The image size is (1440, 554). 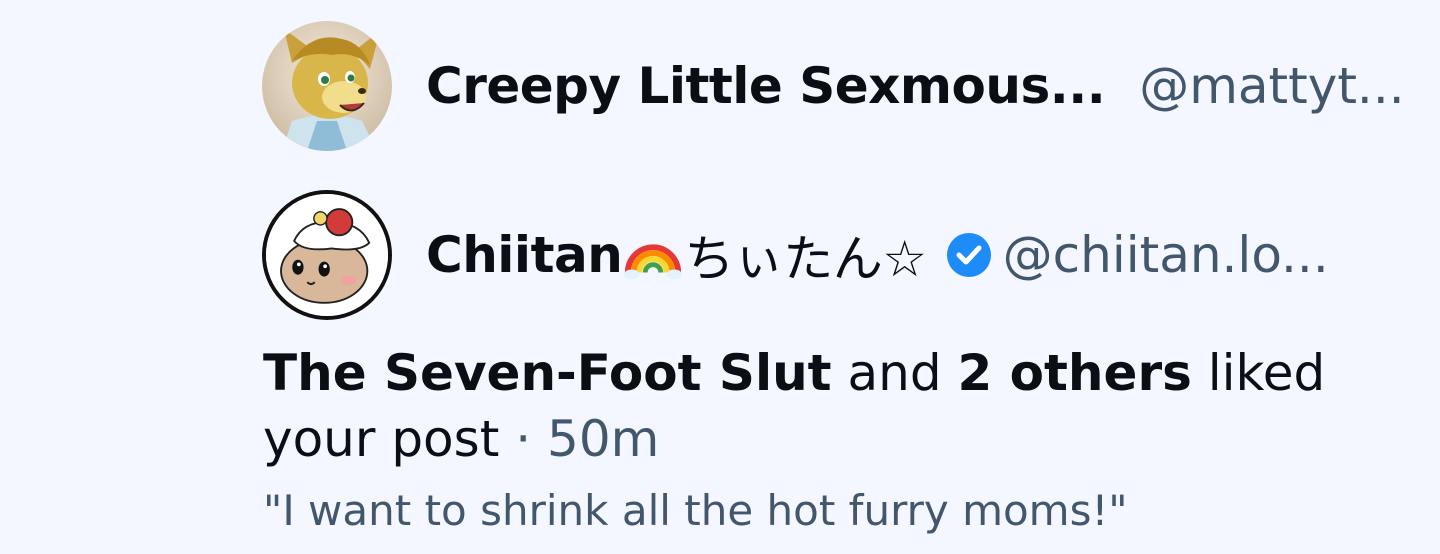 What do you see at coordinates (969, 255) in the screenshot?
I see `verified-badge-icon` at bounding box center [969, 255].